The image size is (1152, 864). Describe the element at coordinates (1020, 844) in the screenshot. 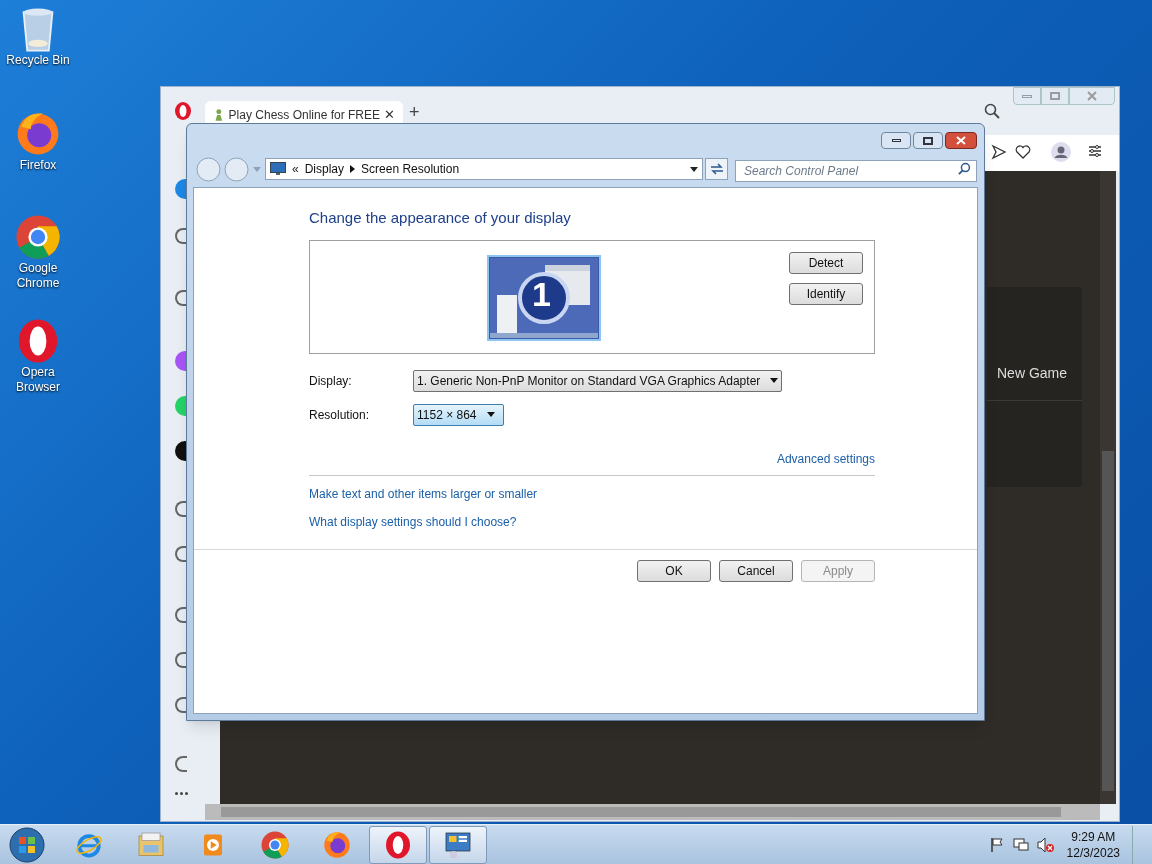

I see `network-icon` at that location.